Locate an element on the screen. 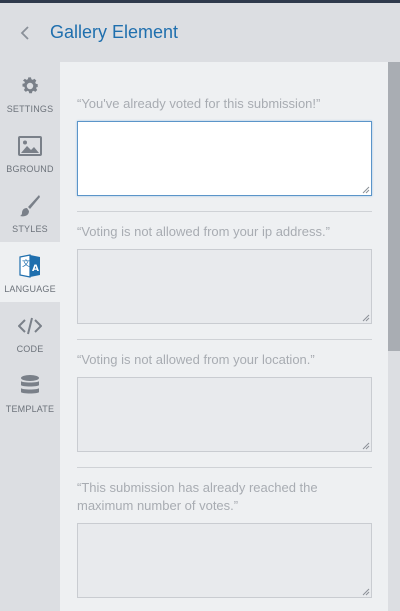 The height and width of the screenshot is (611, 400). translate-icon: 文 A is located at coordinates (30, 266).